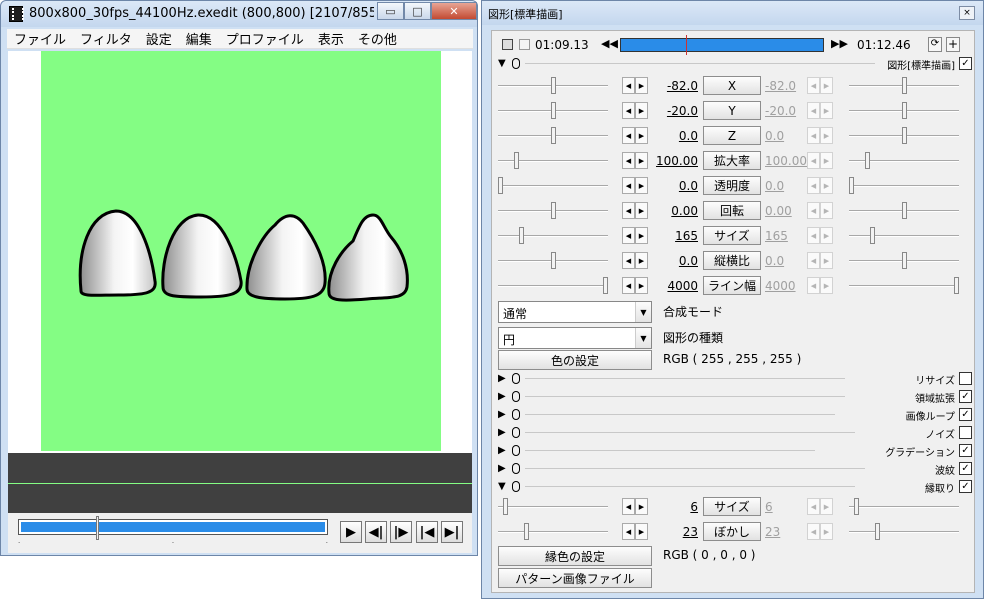 Image resolution: width=984 pixels, height=599 pixels. What do you see at coordinates (502, 63) in the screenshot?
I see `collapse-triangle-icon: ▼` at bounding box center [502, 63].